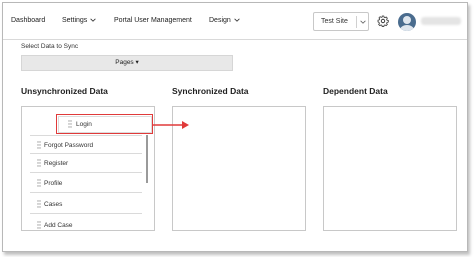  What do you see at coordinates (53, 183) in the screenshot?
I see `list-item-label: Profile` at bounding box center [53, 183].